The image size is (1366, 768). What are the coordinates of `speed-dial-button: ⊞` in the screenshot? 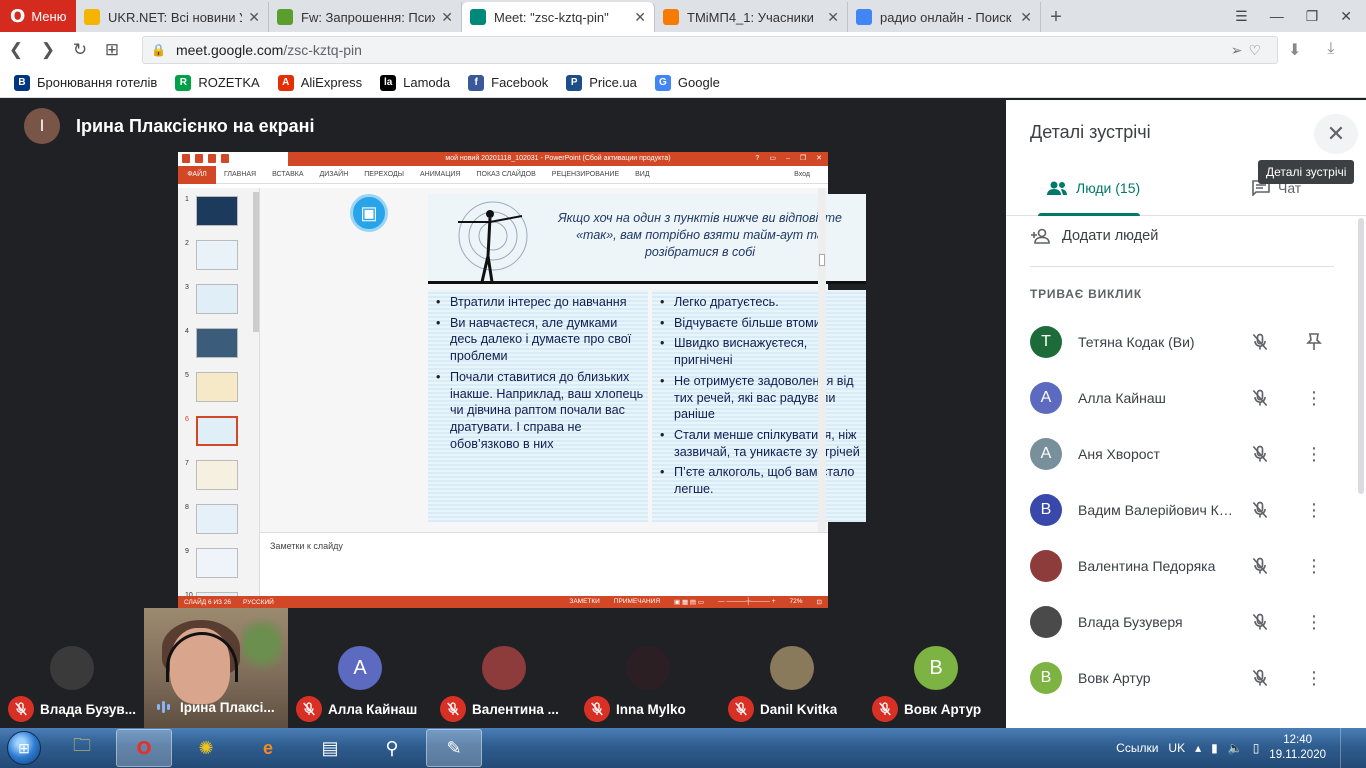 It's located at (112, 50).